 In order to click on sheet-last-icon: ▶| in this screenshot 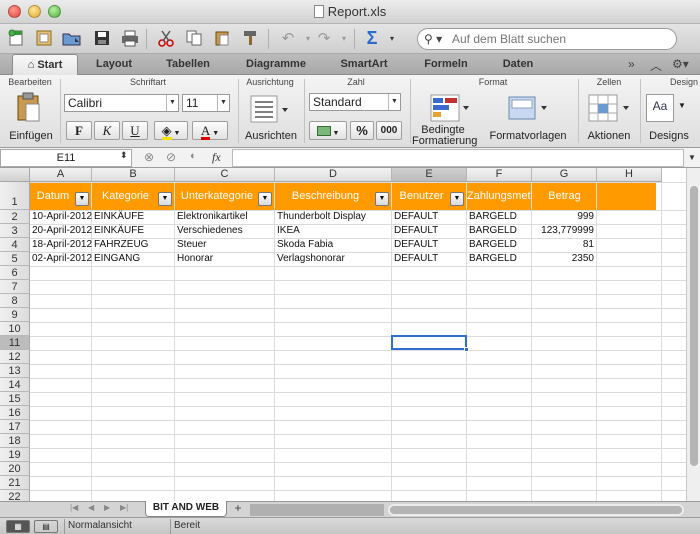, I will do `click(124, 507)`.